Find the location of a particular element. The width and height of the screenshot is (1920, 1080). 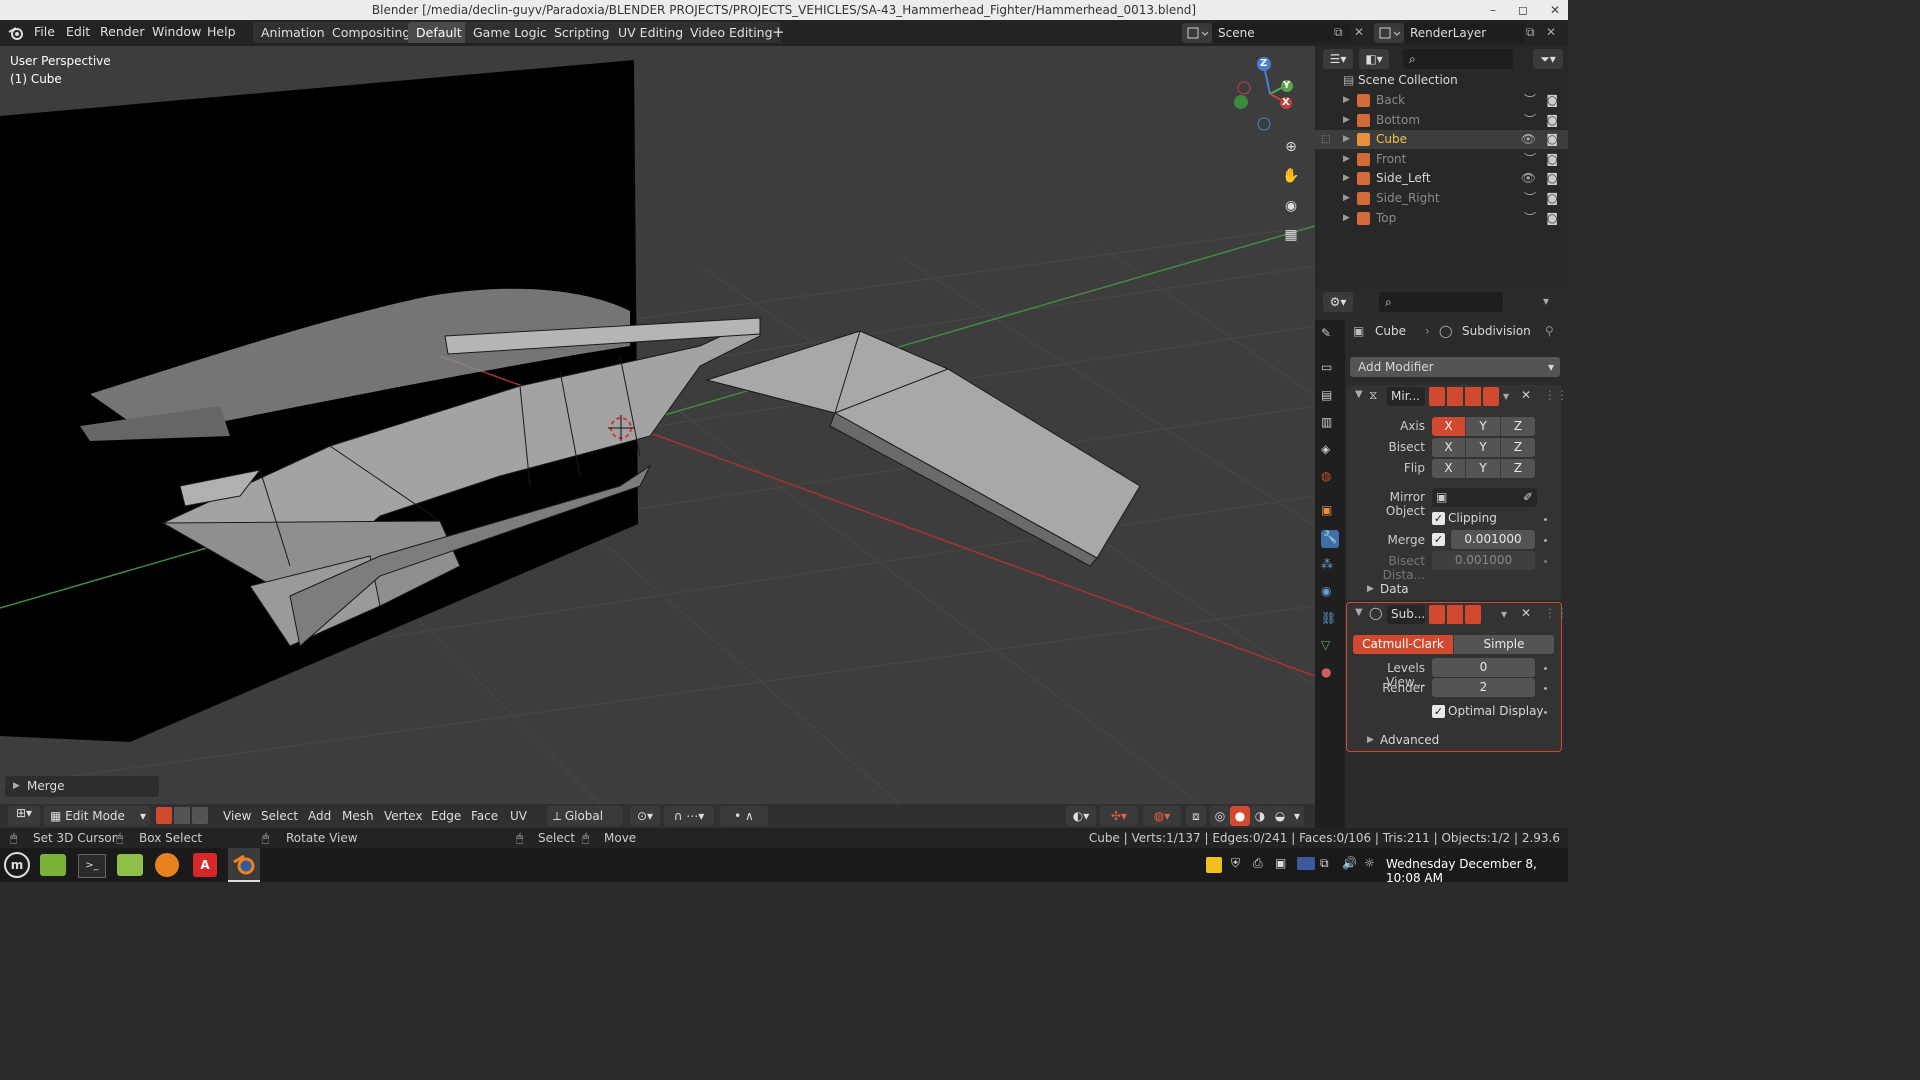

material-tab-icon: ● is located at coordinates (1330, 674).